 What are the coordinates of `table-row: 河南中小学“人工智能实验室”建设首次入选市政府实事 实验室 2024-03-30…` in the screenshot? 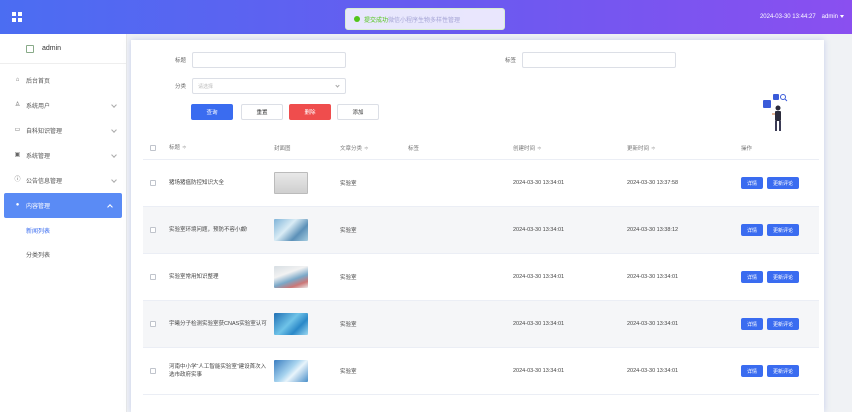 It's located at (481, 371).